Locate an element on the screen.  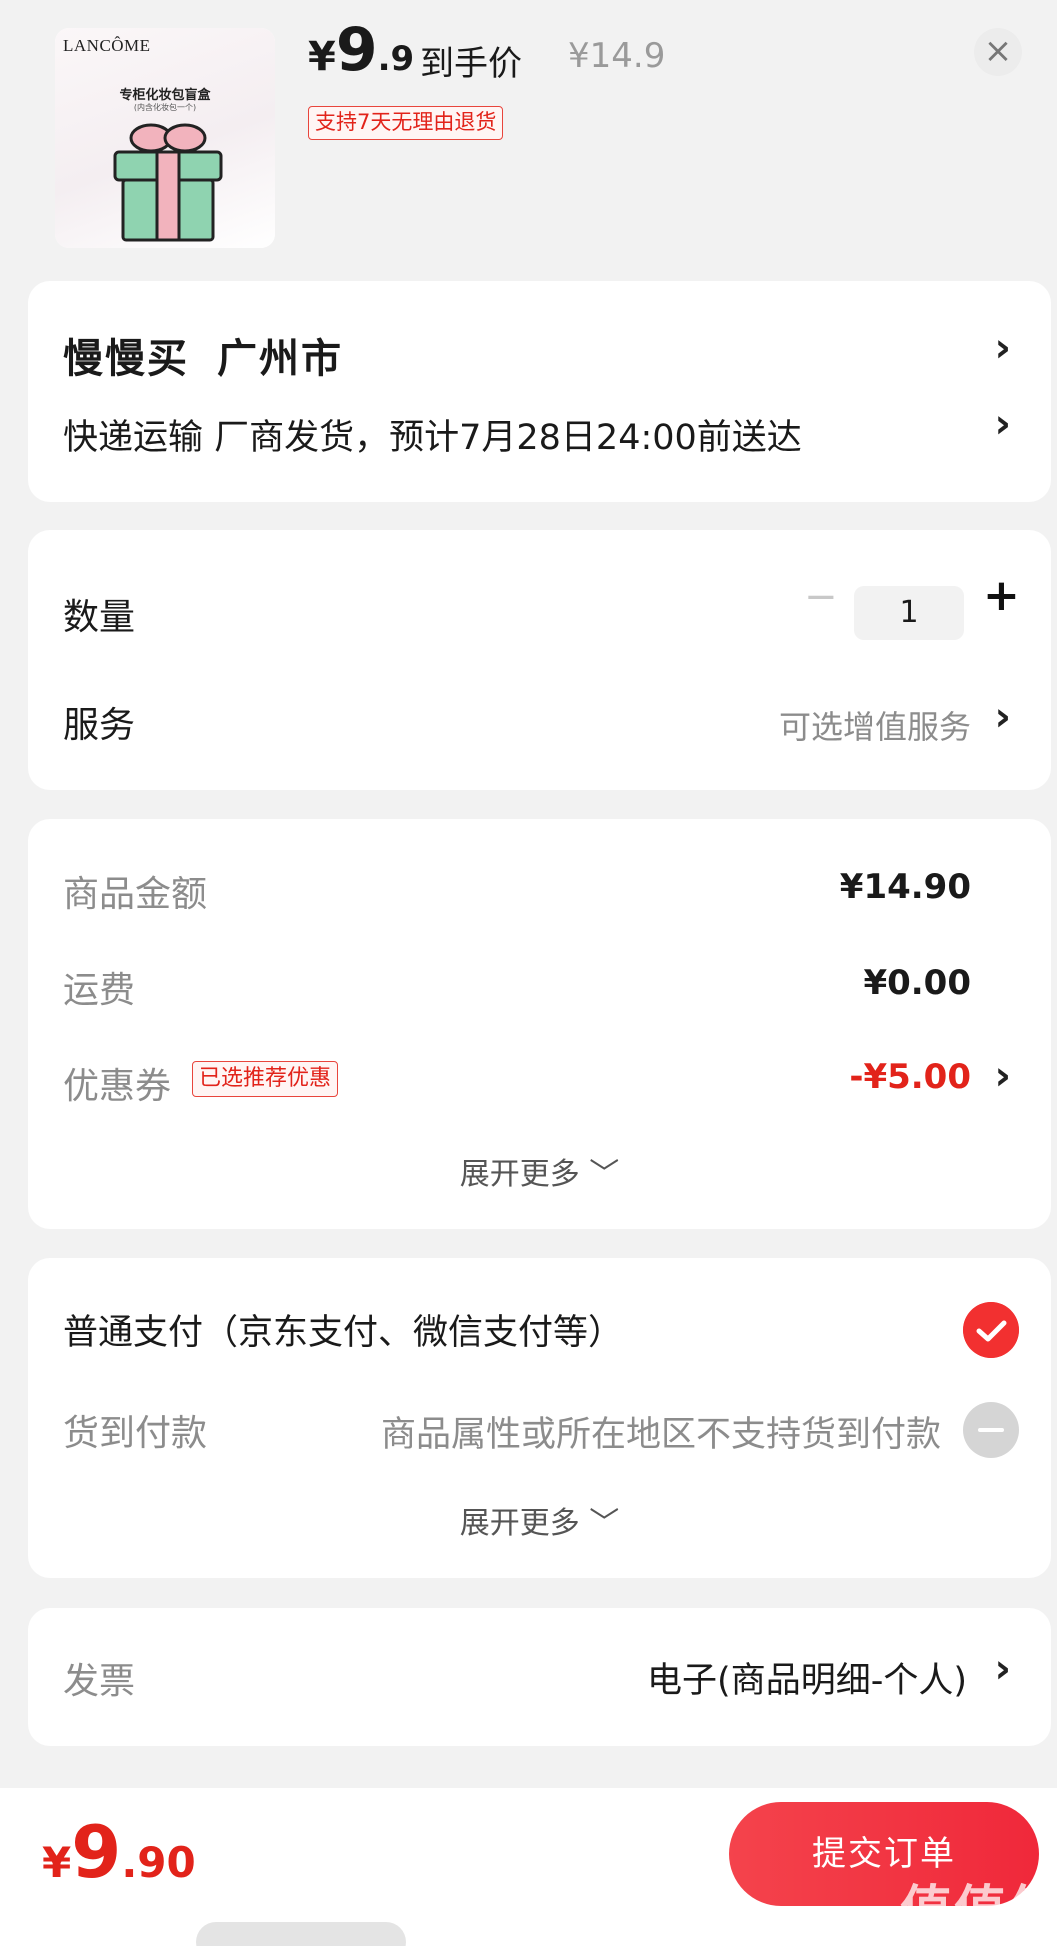
total-price-integer: 9 is located at coordinates (96, 1852).